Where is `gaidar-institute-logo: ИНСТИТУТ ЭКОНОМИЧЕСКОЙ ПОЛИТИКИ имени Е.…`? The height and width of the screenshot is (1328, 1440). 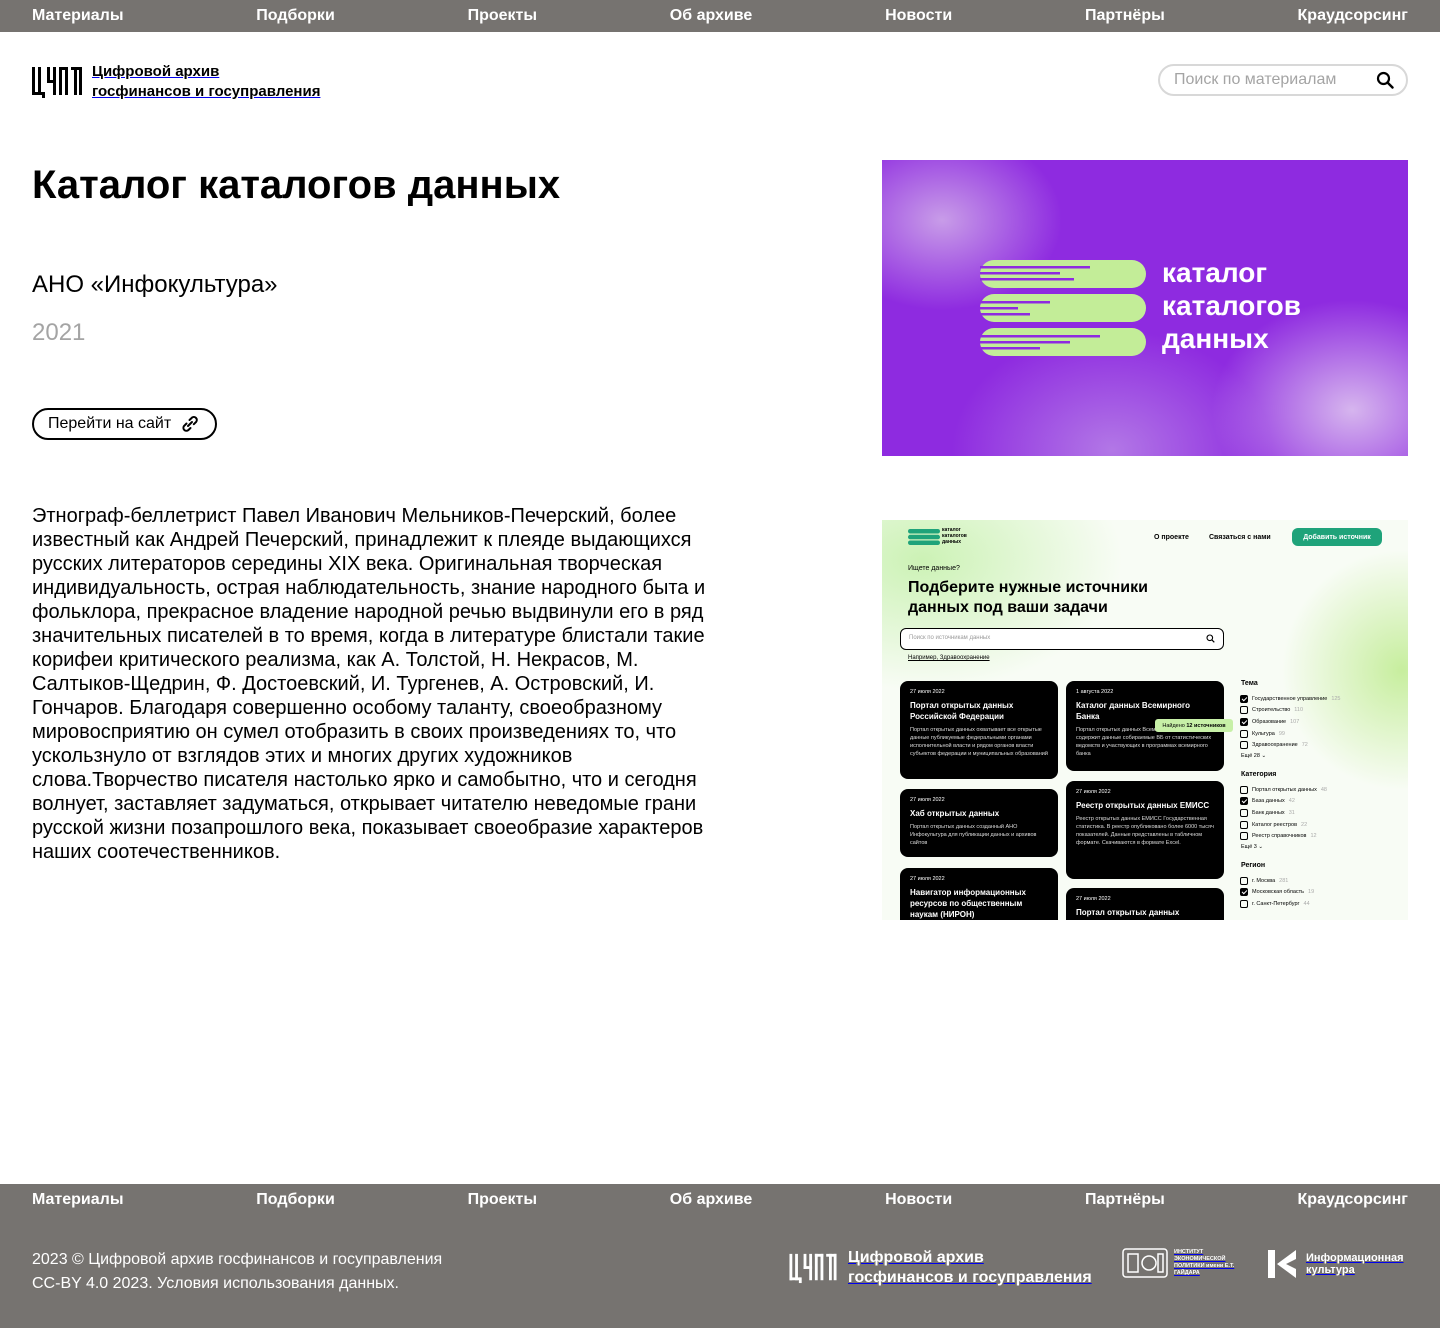 gaidar-institute-logo: ИНСТИТУТ ЭКОНОМИЧЕСКОЙ ПОЛИТИКИ имени Е.… is located at coordinates (1180, 1263).